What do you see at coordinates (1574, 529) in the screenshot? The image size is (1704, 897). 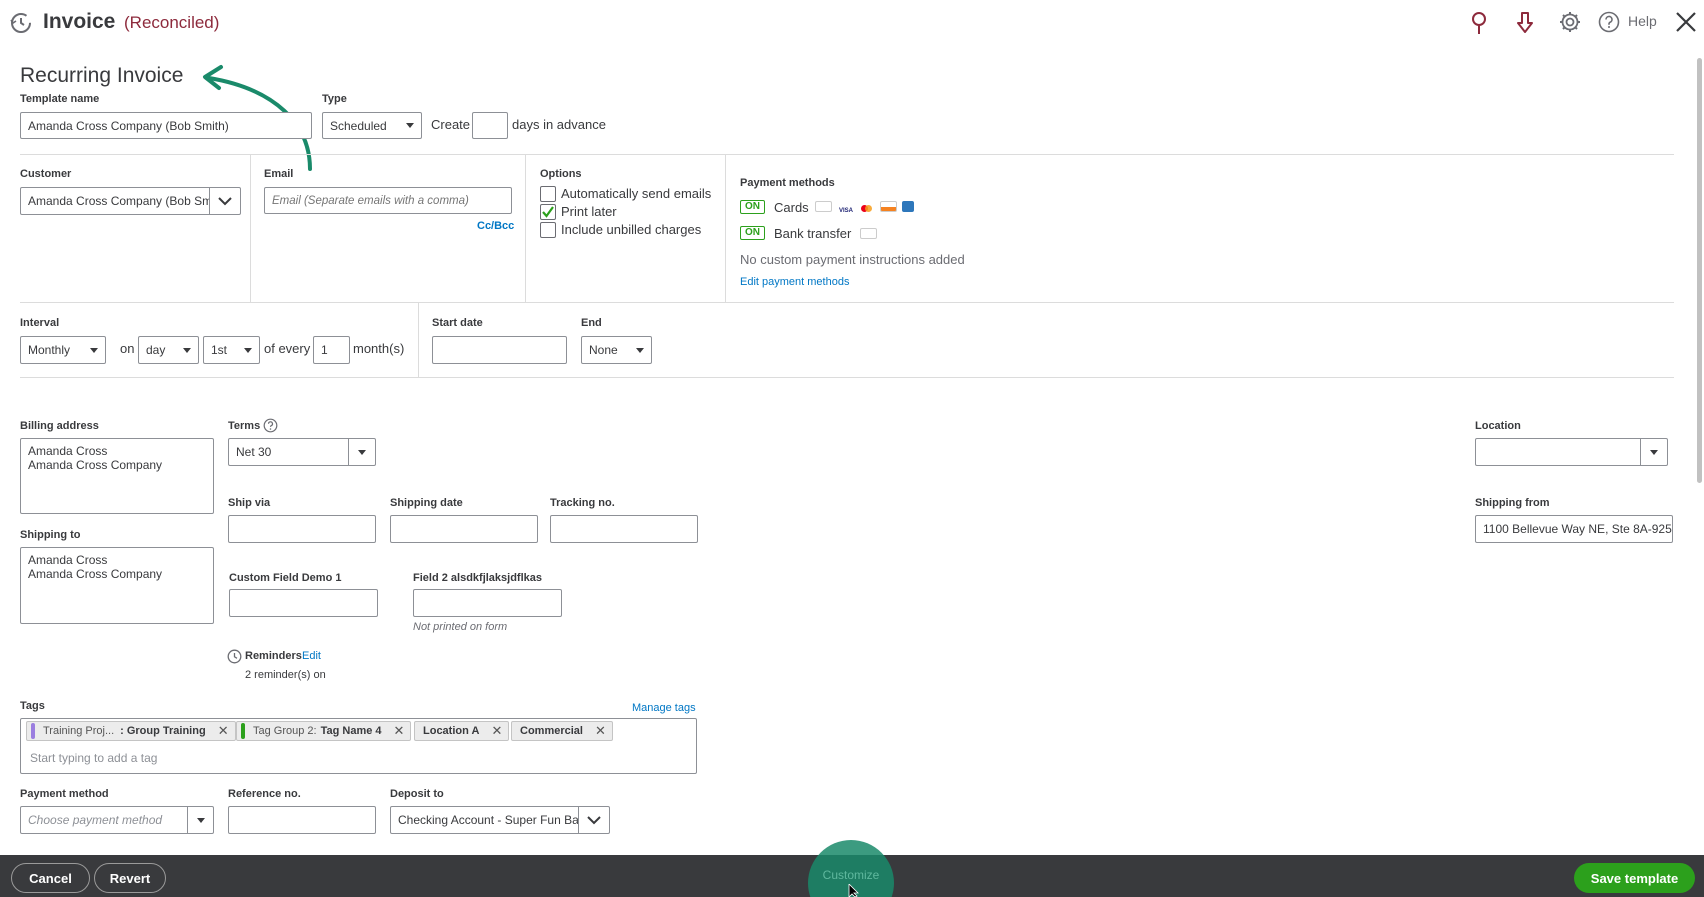 I see `shipping-from-input: 1100 Bellevue Way NE, Ste 8A-925` at bounding box center [1574, 529].